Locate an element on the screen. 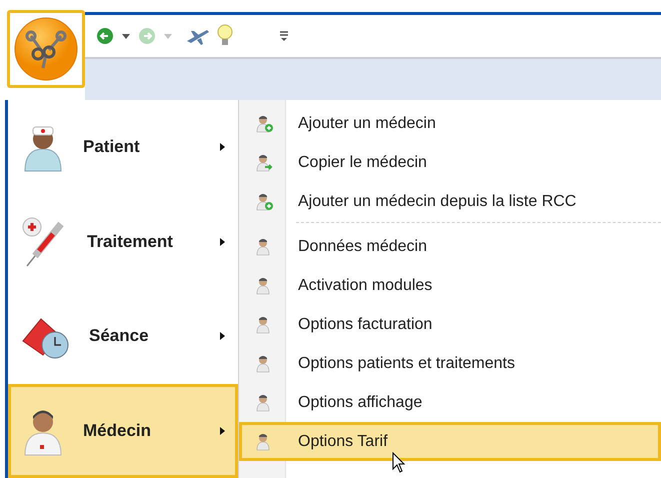 This screenshot has width=661, height=478. back-button is located at coordinates (105, 36).